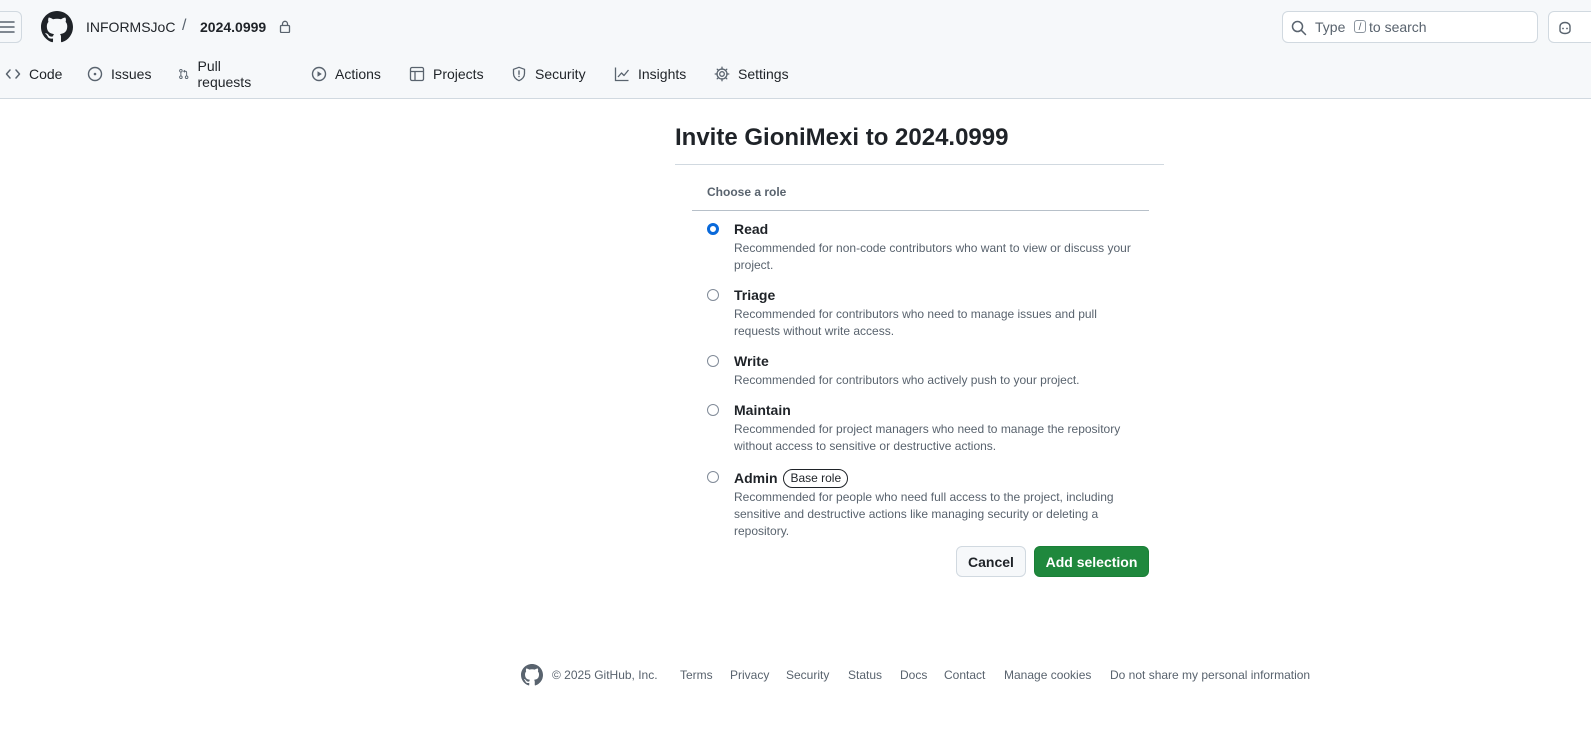 The image size is (1591, 745). I want to click on play-icon, so click(319, 74).